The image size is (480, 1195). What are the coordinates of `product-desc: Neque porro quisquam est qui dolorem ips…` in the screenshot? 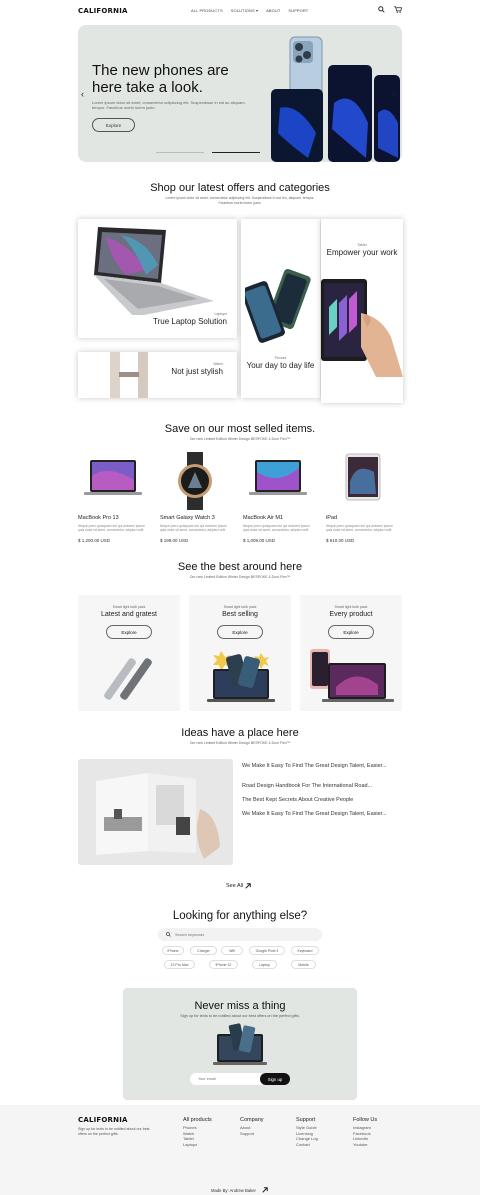 It's located at (359, 528).